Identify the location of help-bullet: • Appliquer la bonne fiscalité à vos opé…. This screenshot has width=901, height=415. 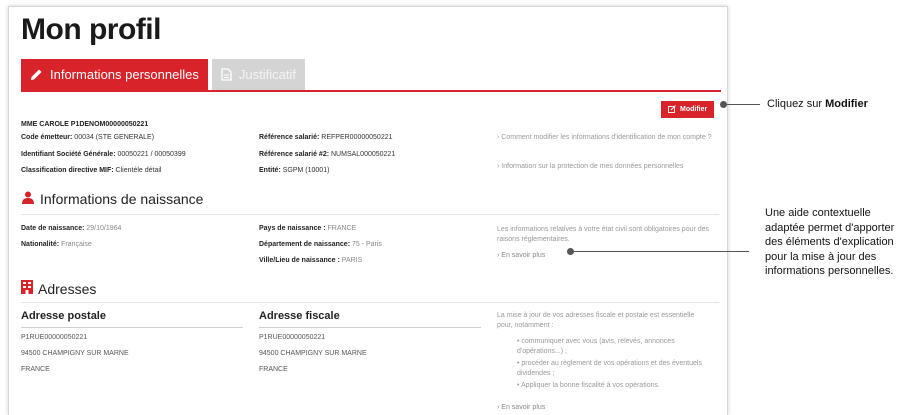
(588, 385).